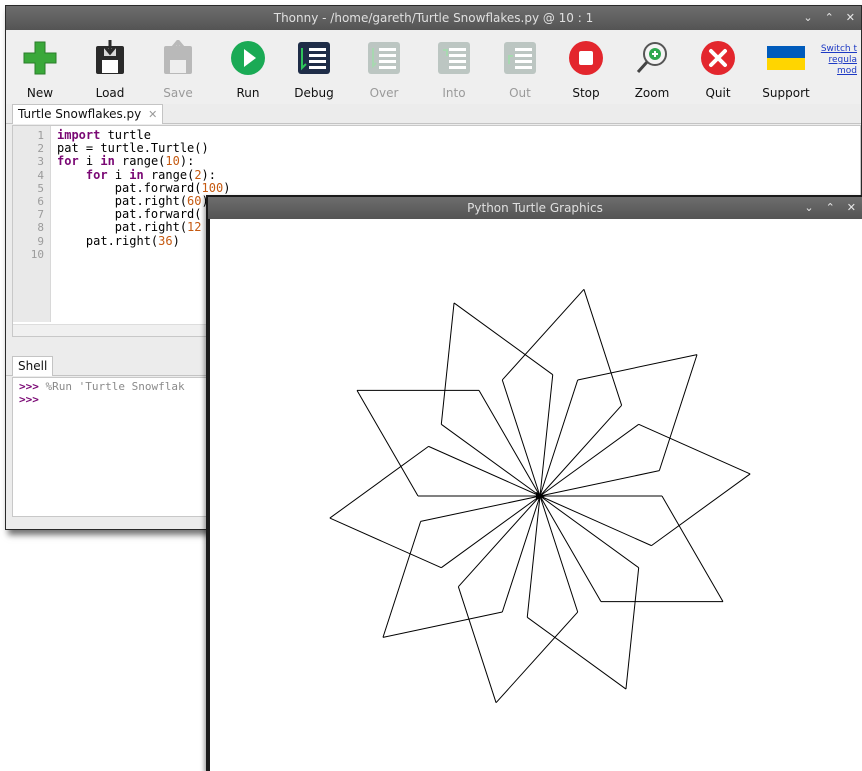  What do you see at coordinates (314, 70) in the screenshot?
I see `debug-button: Debug` at bounding box center [314, 70].